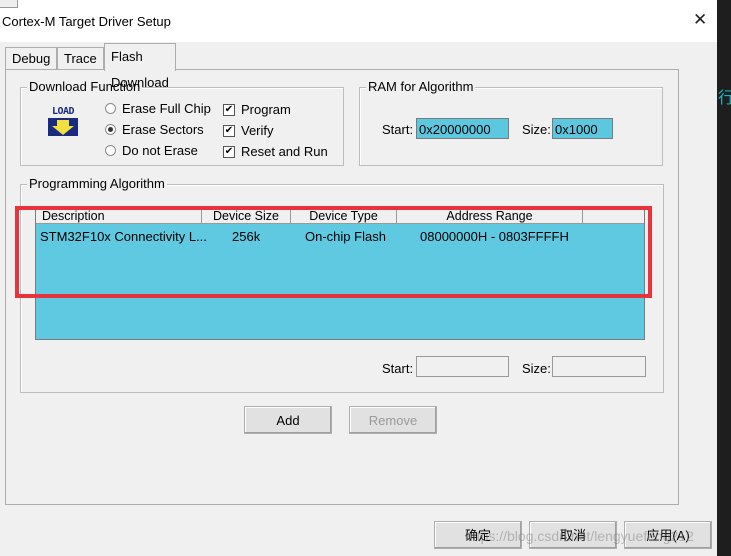  What do you see at coordinates (494, 236) in the screenshot?
I see `row-address-range: 08000000H - 0803FFFFH` at bounding box center [494, 236].